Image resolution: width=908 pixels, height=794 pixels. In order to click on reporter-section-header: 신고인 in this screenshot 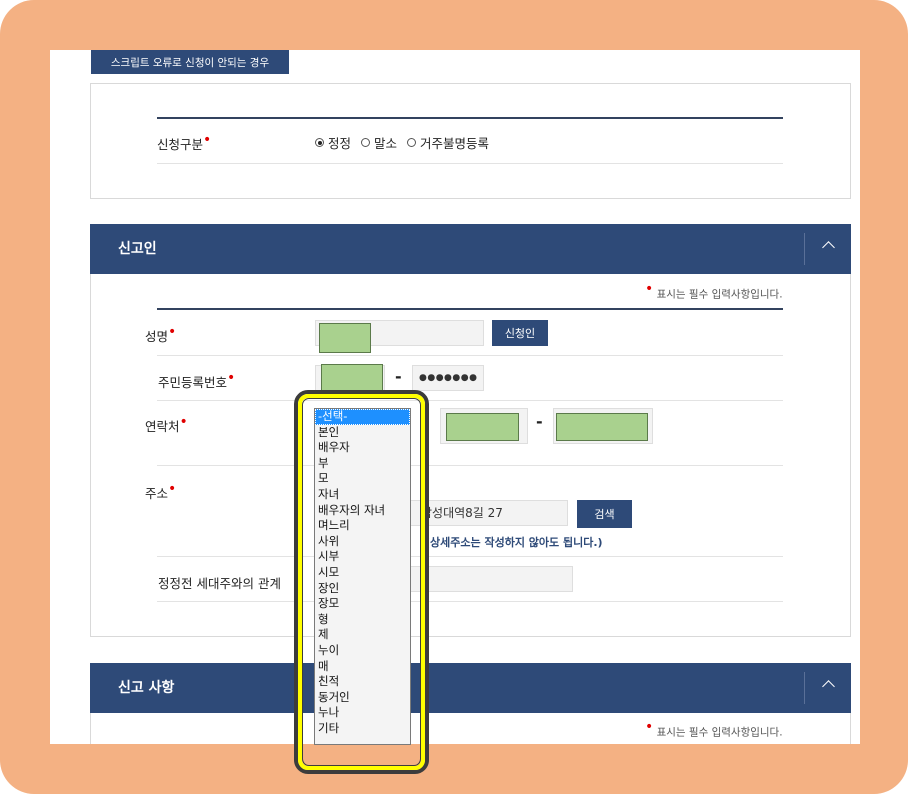, I will do `click(470, 249)`.